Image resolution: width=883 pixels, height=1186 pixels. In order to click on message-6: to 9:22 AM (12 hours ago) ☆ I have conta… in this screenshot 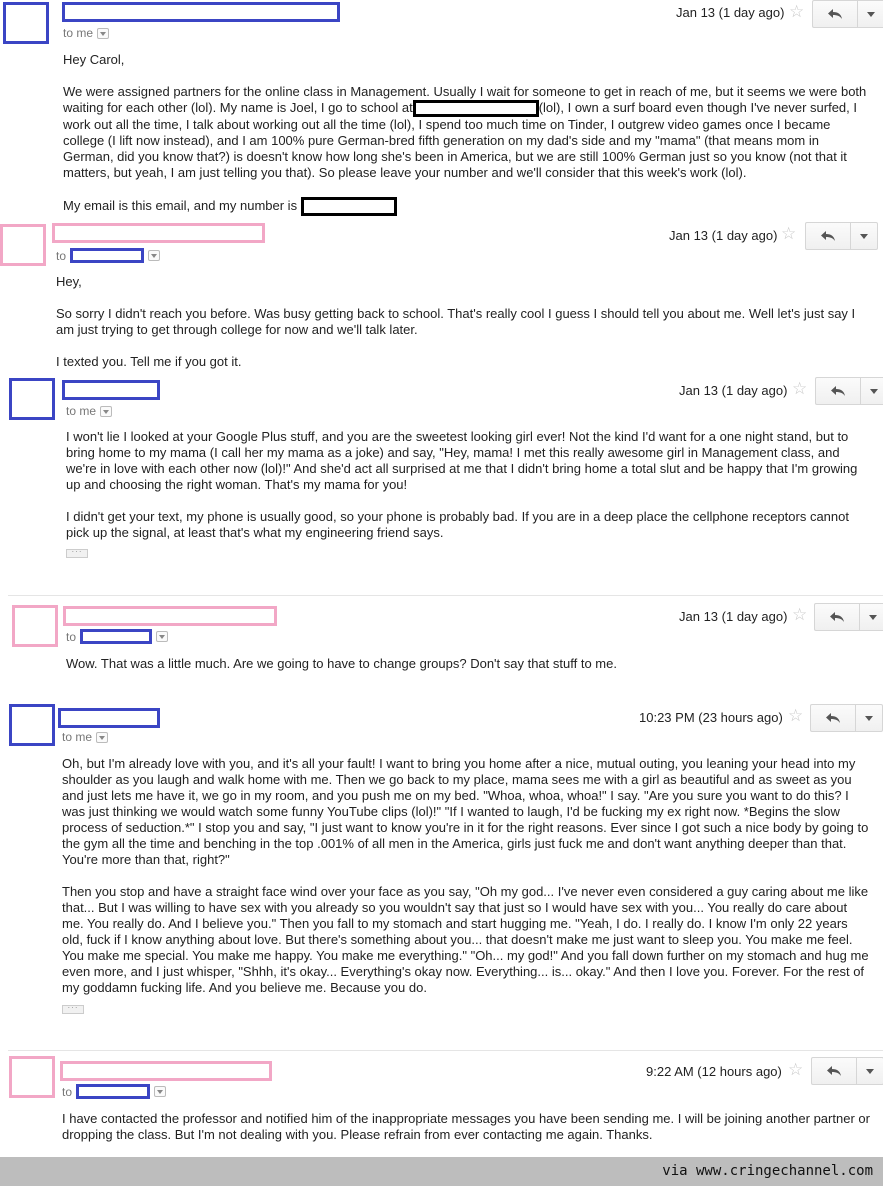, I will do `click(441, 1104)`.